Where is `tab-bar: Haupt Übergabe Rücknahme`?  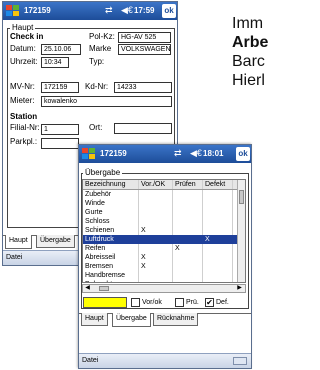
tab-bar: Haupt Übergabe Rücknahme is located at coordinates (165, 322).